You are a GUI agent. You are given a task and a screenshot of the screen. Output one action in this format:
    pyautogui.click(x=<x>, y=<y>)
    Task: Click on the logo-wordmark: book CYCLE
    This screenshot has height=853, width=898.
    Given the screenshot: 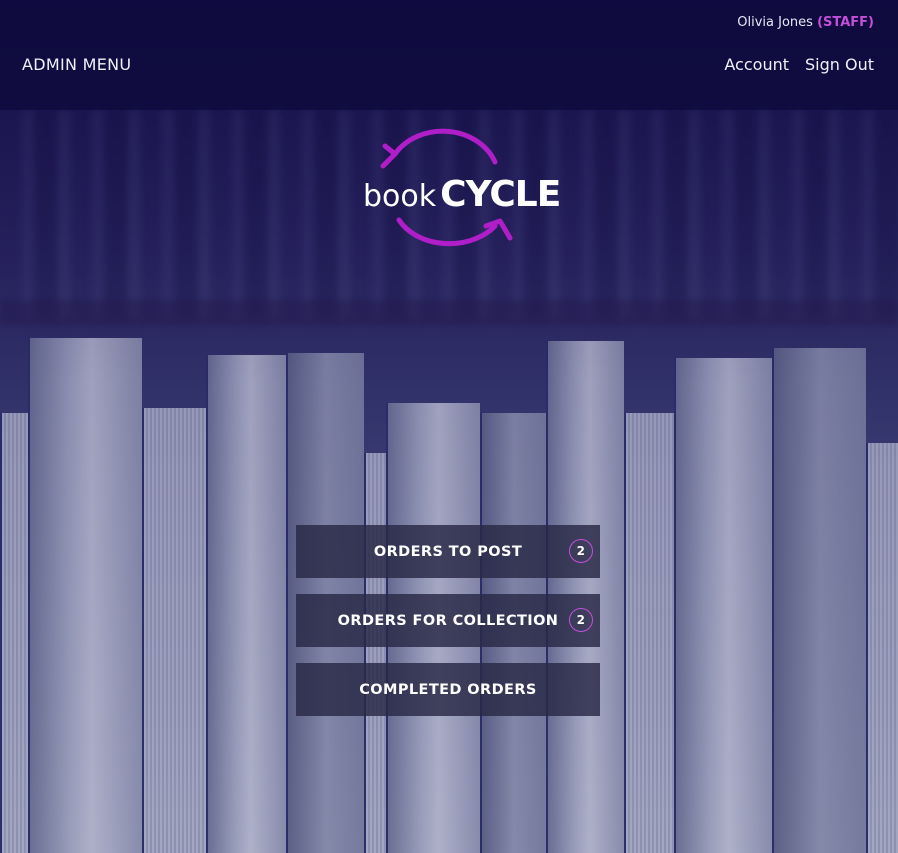 What is the action you would take?
    pyautogui.click(x=462, y=194)
    